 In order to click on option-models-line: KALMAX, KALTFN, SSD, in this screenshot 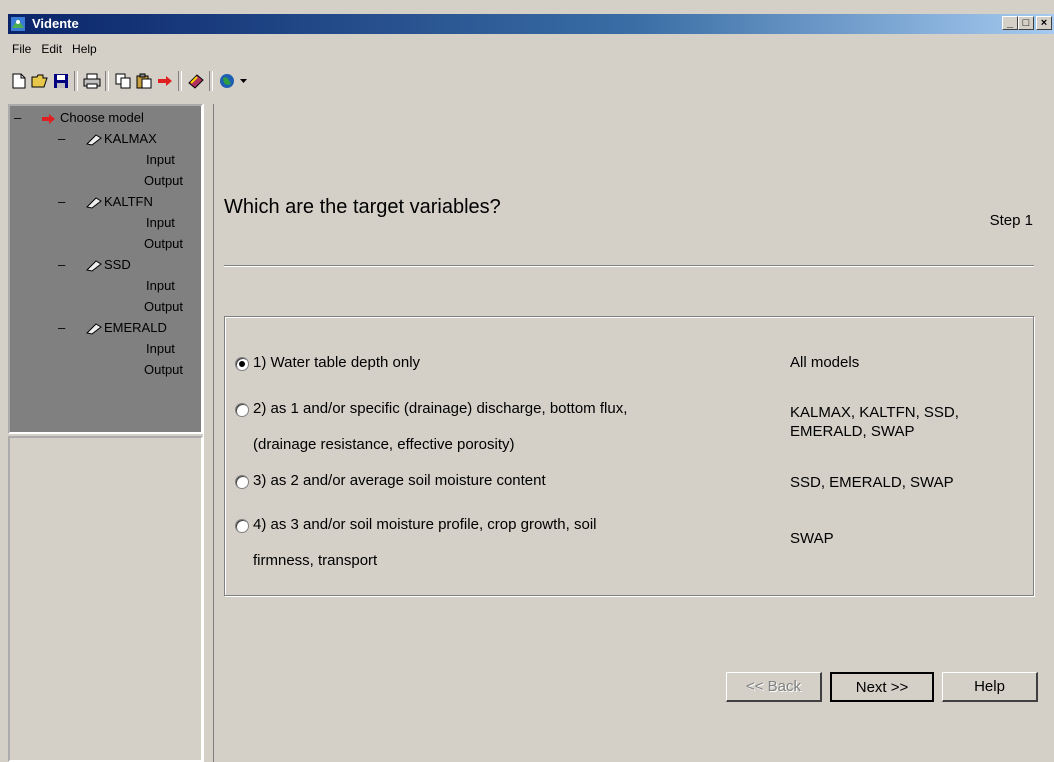, I will do `click(874, 412)`.